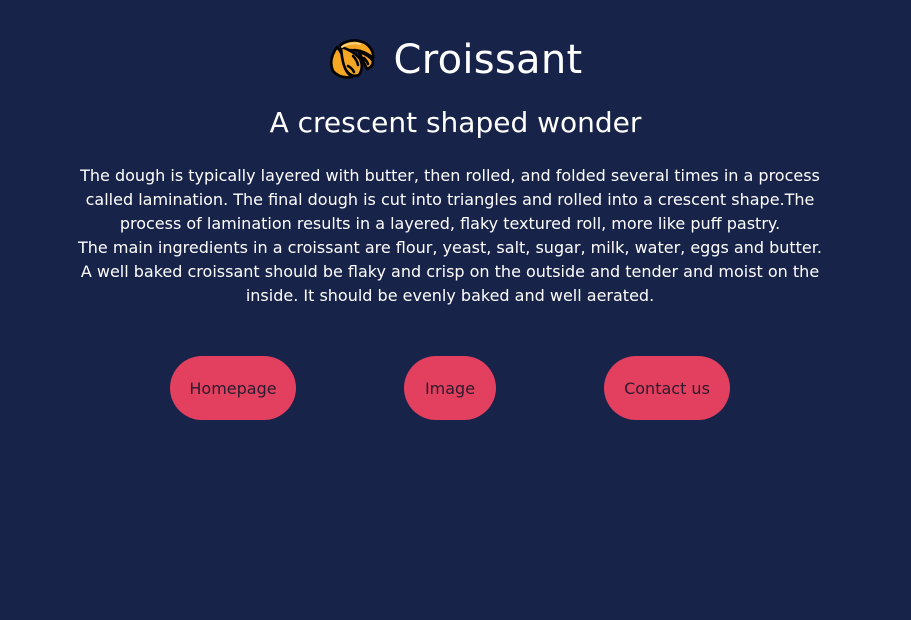 Image resolution: width=911 pixels, height=620 pixels. Describe the element at coordinates (233, 388) in the screenshot. I see `homepage-button: Homepage` at that location.